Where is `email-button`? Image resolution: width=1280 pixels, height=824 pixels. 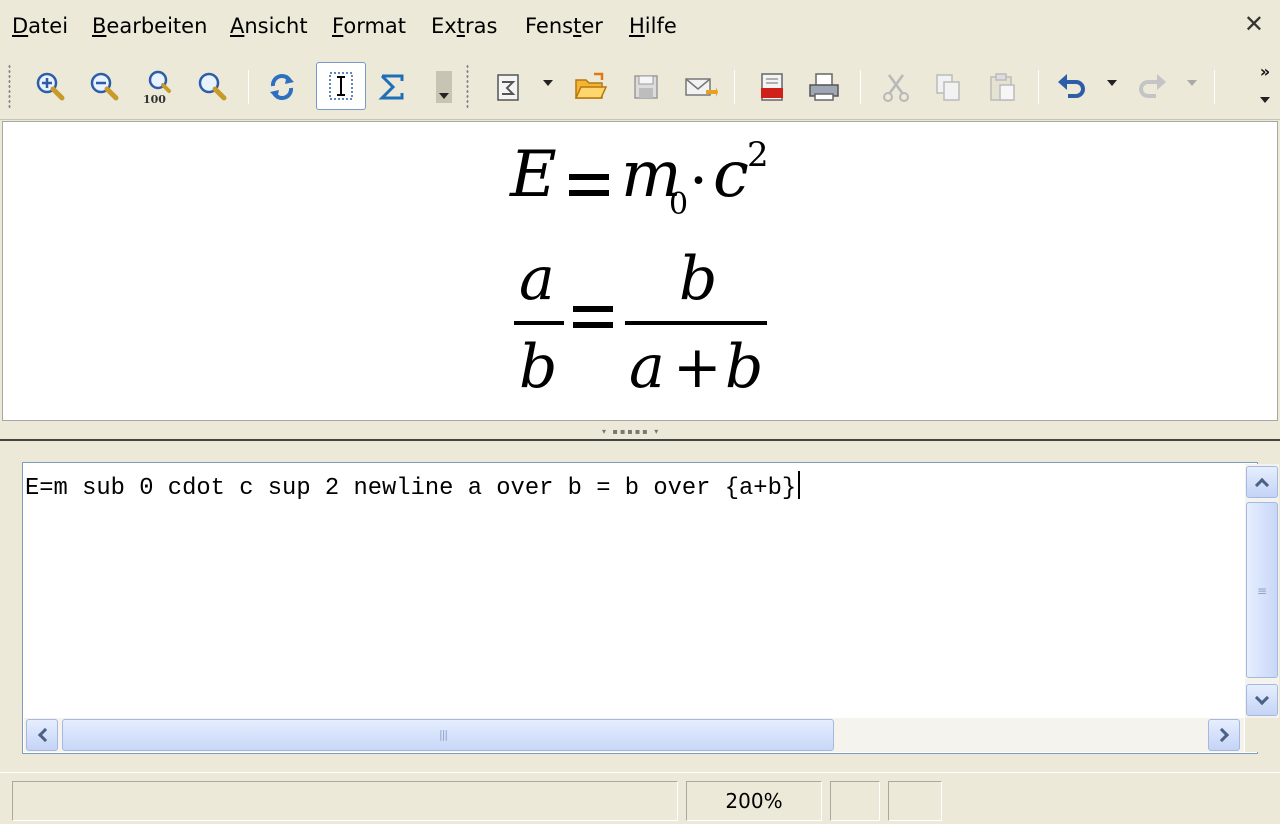
email-button is located at coordinates (700, 87).